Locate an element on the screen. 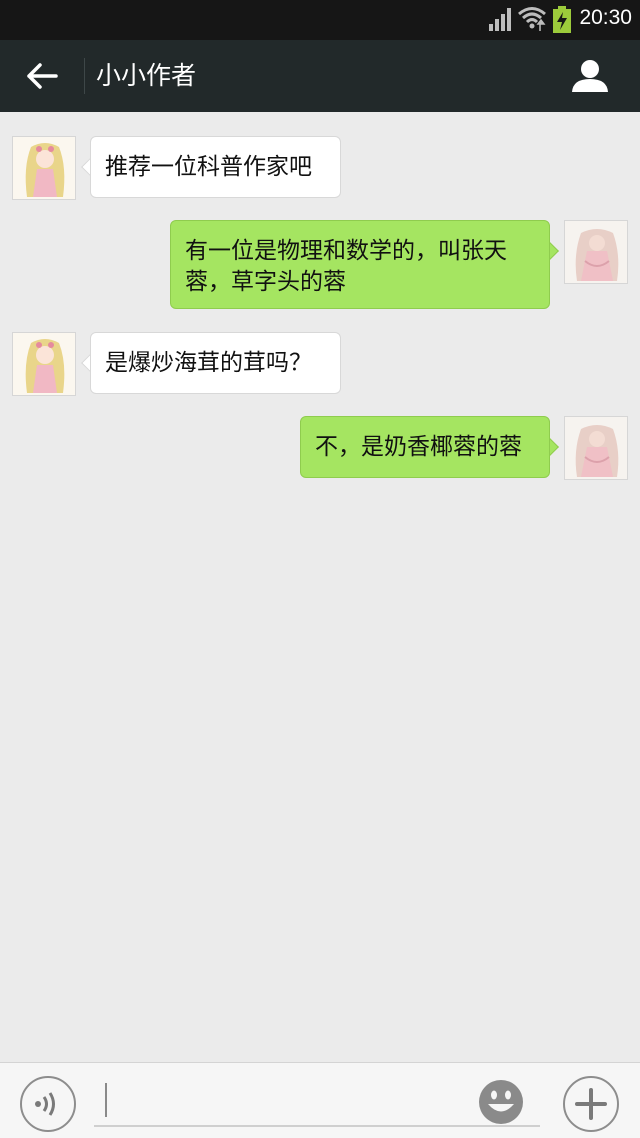 The image size is (640, 1138). title-divider is located at coordinates (84, 76).